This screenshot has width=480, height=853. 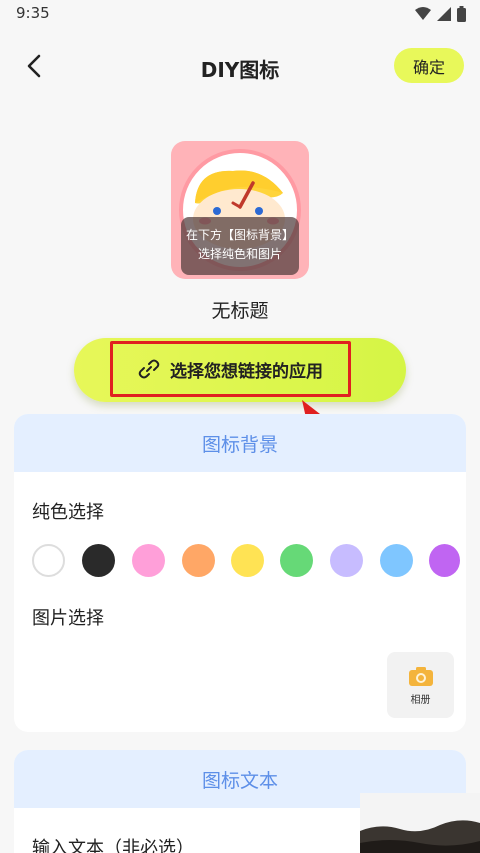 What do you see at coordinates (148, 560) in the screenshot?
I see `swatch-pink` at bounding box center [148, 560].